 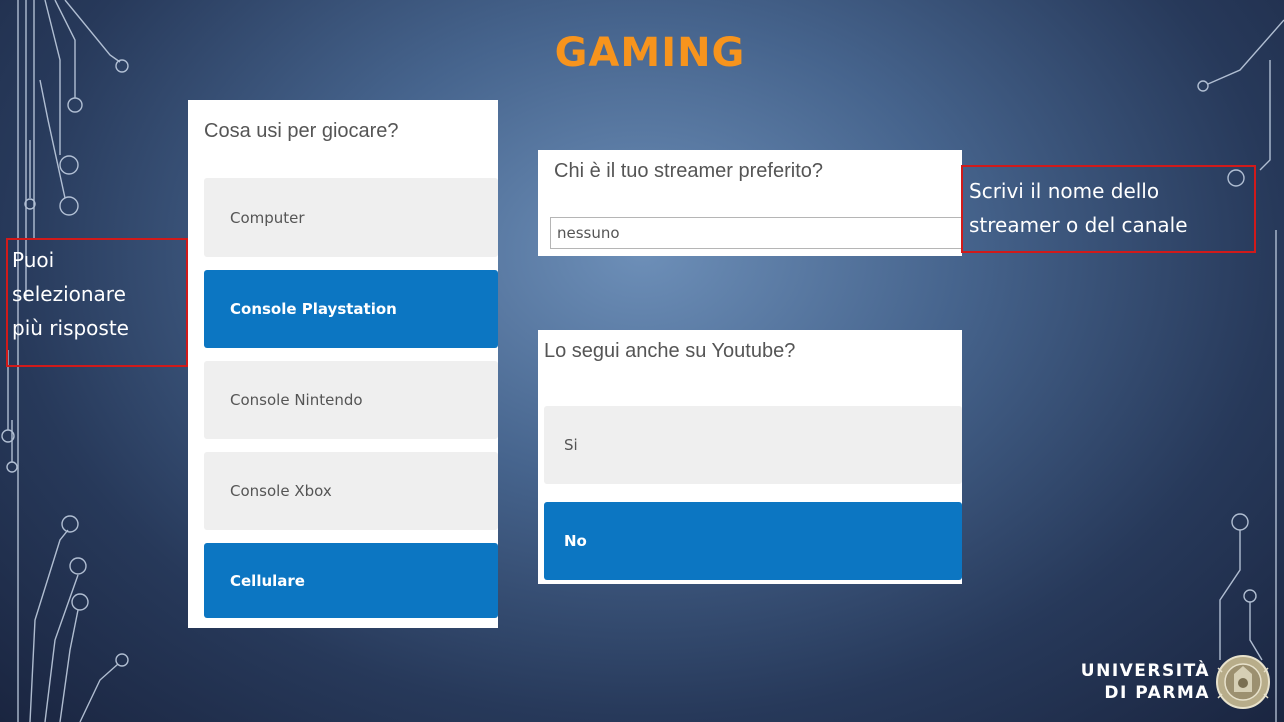 What do you see at coordinates (1145, 671) in the screenshot?
I see `university-name-line1: UNIVERSITÀ` at bounding box center [1145, 671].